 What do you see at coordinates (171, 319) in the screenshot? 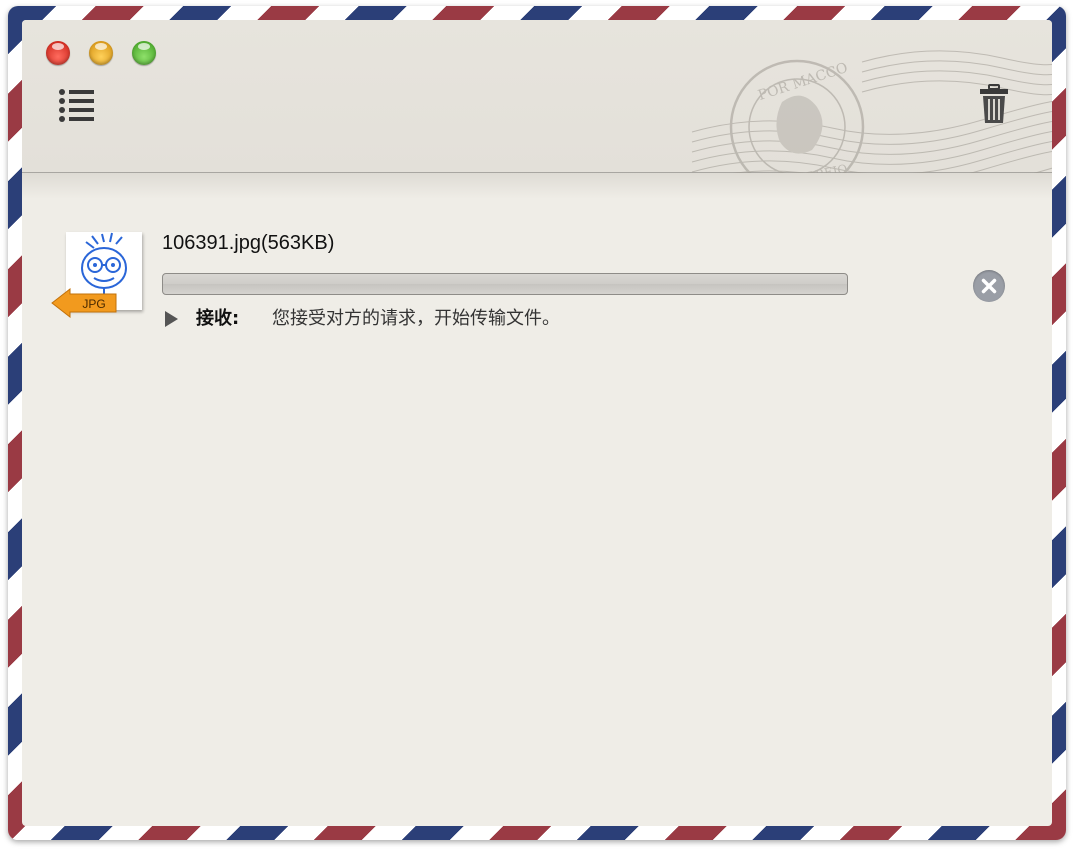
I see `details-disclosure-triangle` at bounding box center [171, 319].